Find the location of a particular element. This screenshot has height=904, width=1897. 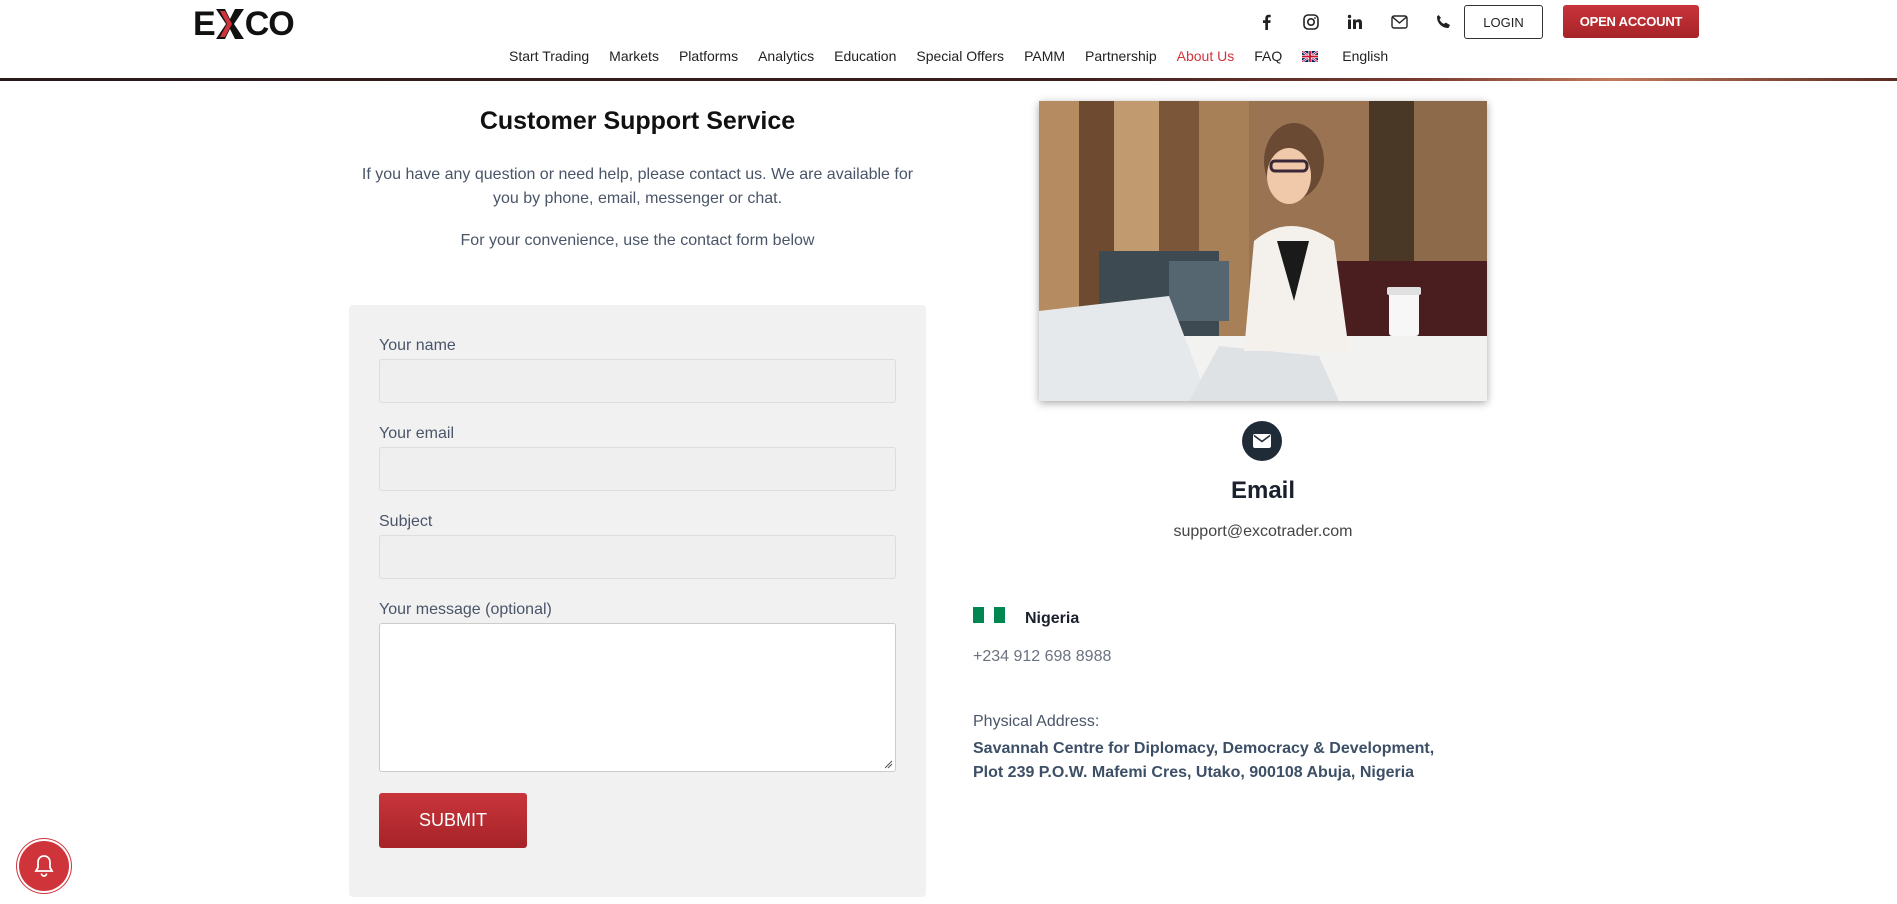

nav-item-pamm: PAMM is located at coordinates (1044, 56).